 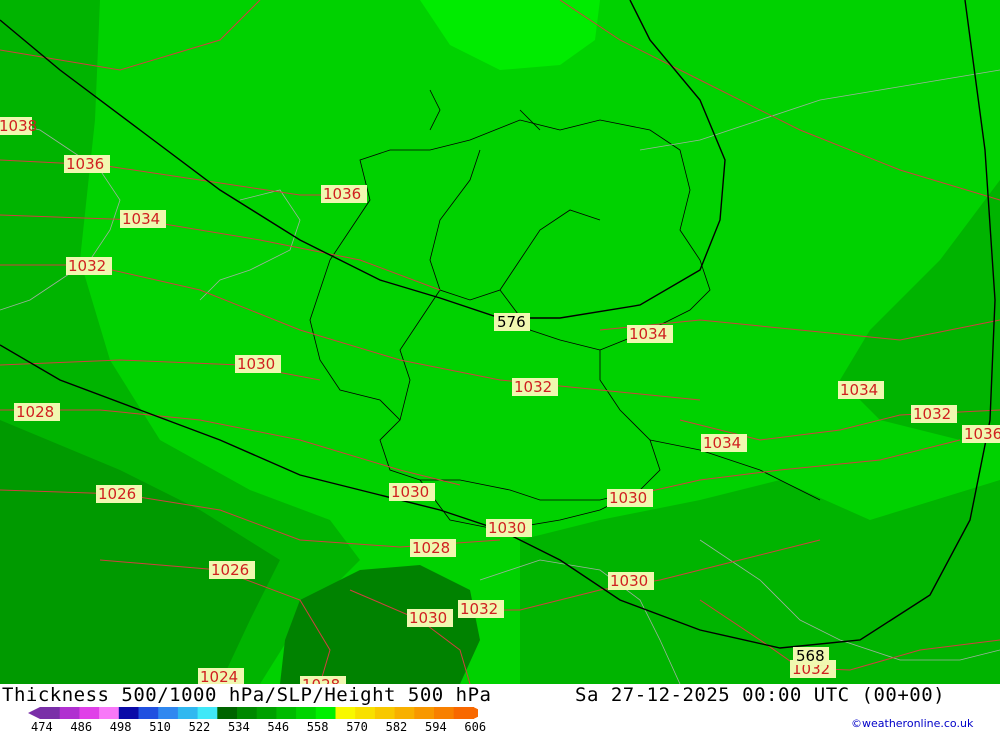 I want to click on slp-label: 1024, so click(x=221, y=676).